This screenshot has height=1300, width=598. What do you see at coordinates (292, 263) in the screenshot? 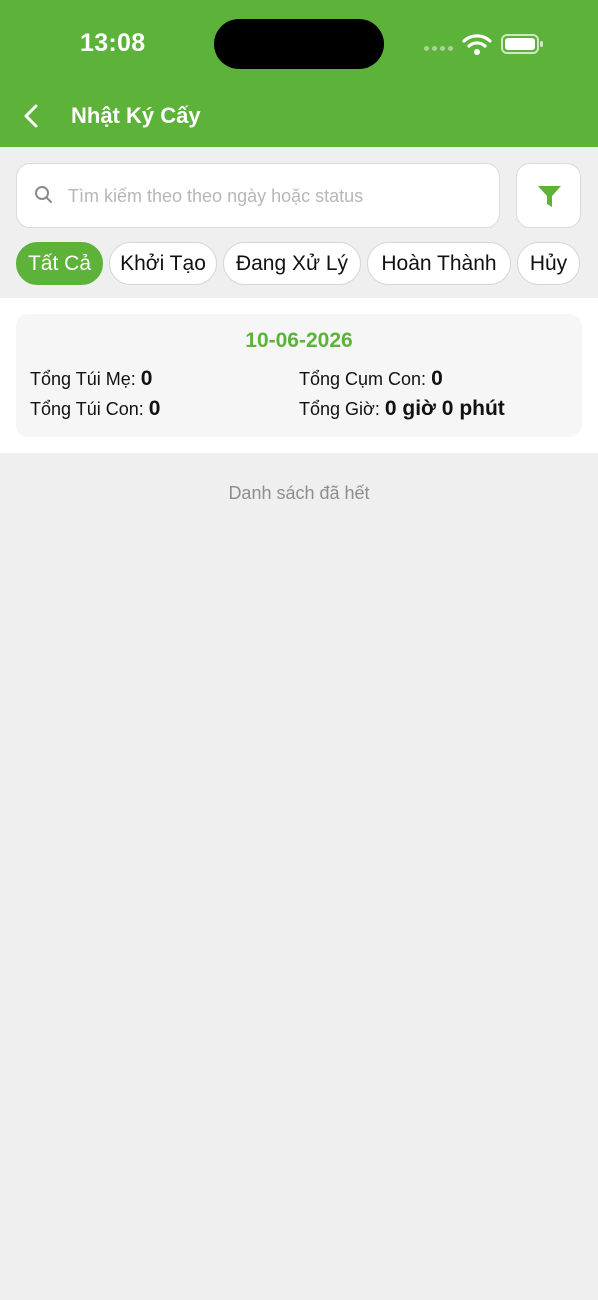
I see `tab-processing: Đang Xử Lý` at bounding box center [292, 263].